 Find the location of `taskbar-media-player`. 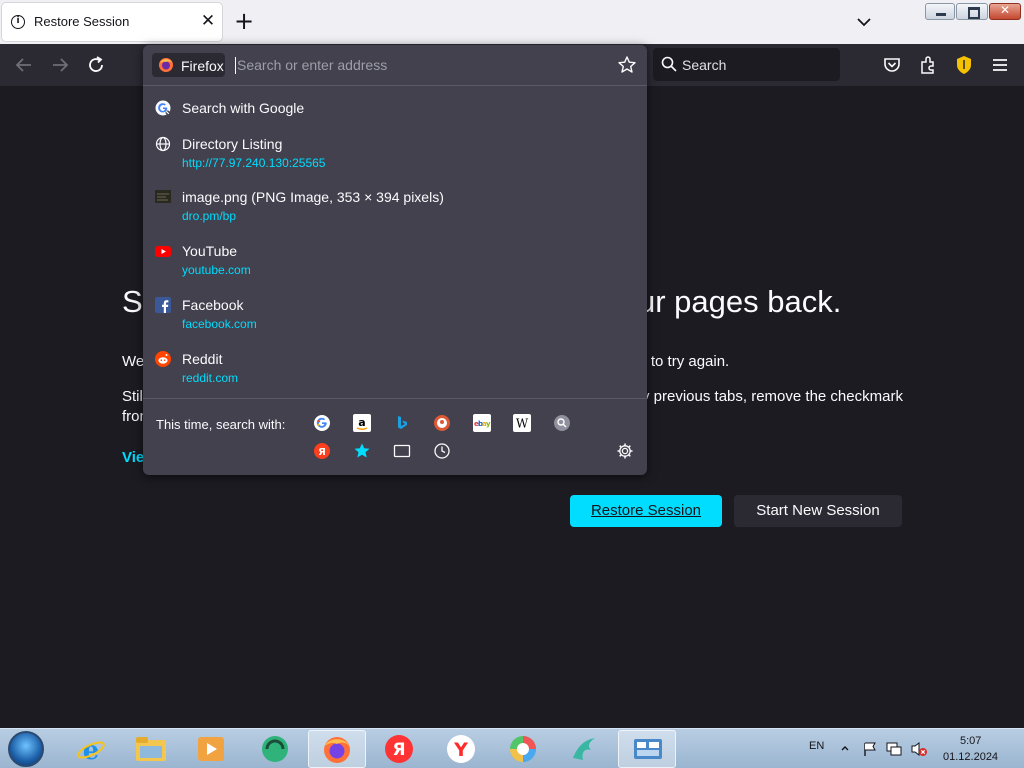

taskbar-media-player is located at coordinates (211, 749).